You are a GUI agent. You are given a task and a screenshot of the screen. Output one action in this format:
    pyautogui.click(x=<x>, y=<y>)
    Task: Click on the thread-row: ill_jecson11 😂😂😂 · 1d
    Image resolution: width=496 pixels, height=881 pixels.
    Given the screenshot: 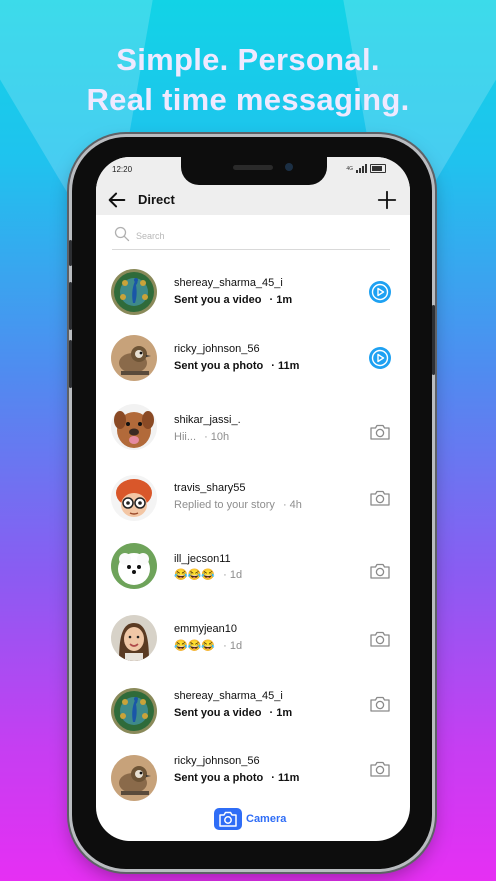 What is the action you would take?
    pyautogui.click(x=253, y=573)
    